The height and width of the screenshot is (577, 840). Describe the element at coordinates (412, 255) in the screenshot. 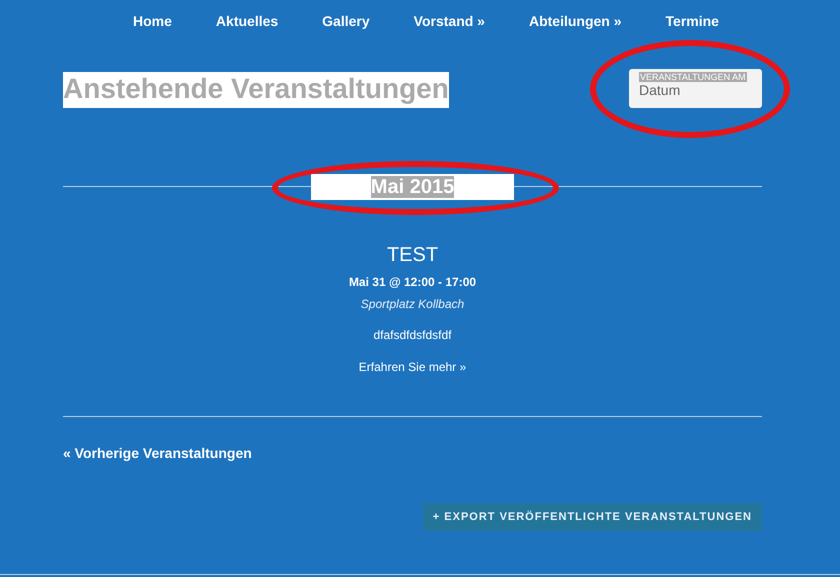

I see `event-title: TEST` at that location.